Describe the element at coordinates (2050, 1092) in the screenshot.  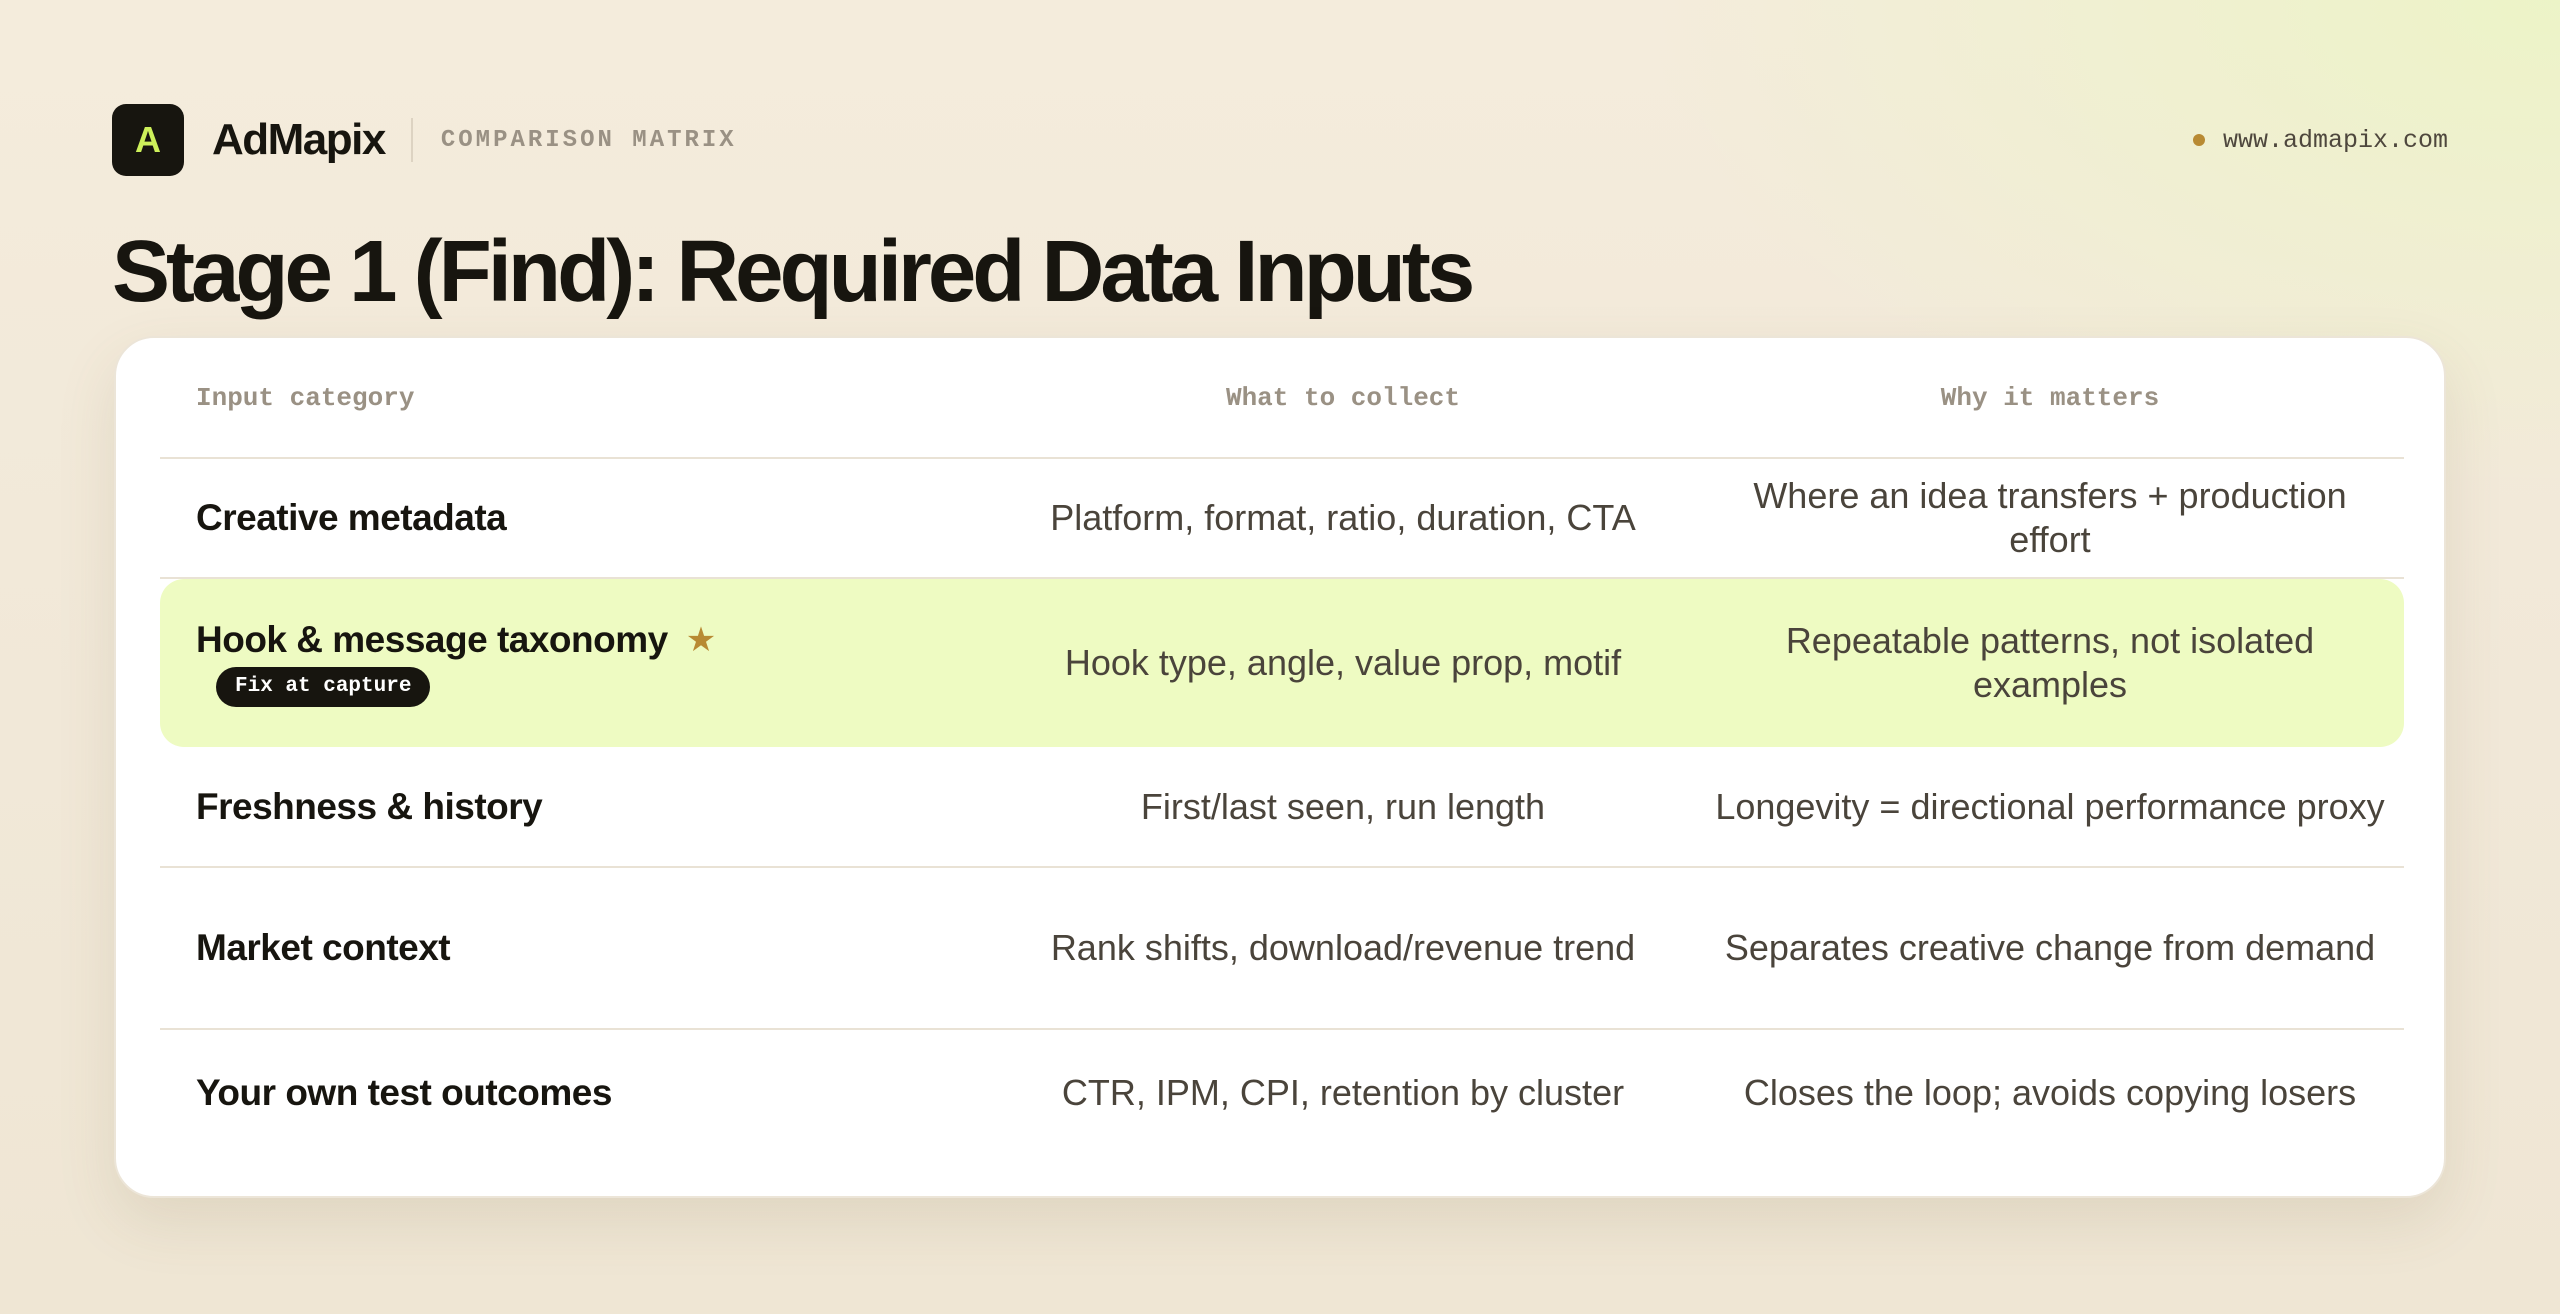
I see `why-cell: Closes the loop; avoids copying losers` at that location.